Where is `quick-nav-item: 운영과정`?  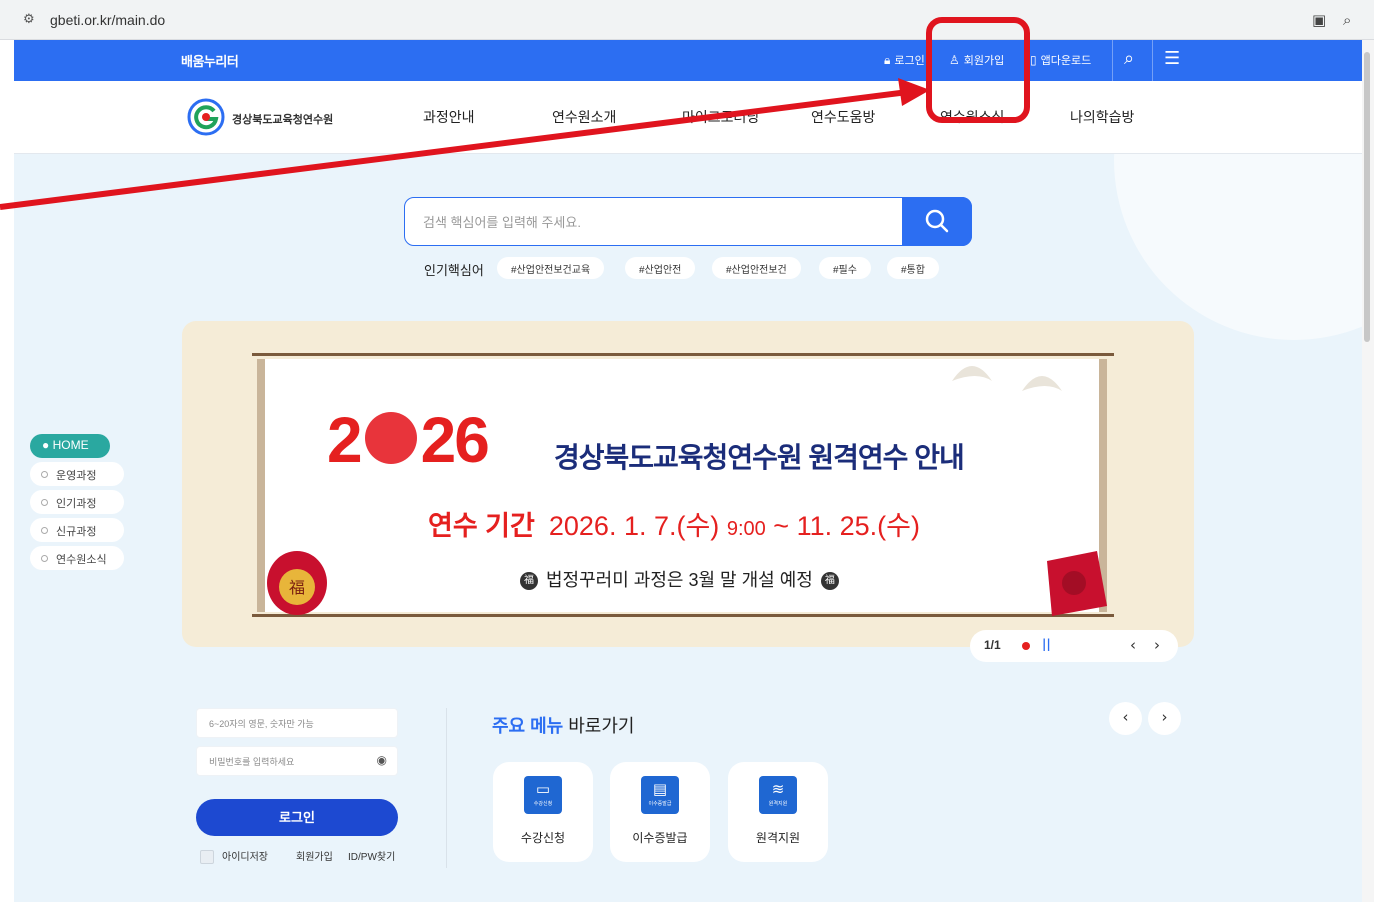 quick-nav-item: 운영과정 is located at coordinates (77, 474).